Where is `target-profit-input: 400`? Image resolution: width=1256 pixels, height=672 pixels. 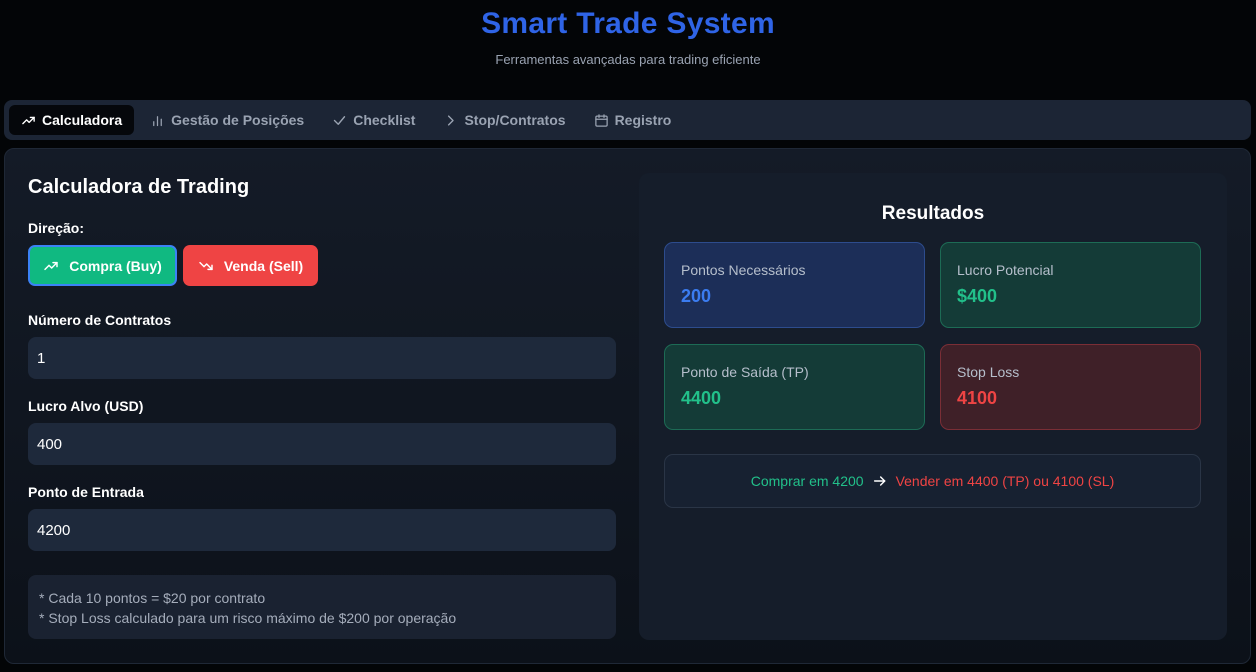 target-profit-input: 400 is located at coordinates (322, 444).